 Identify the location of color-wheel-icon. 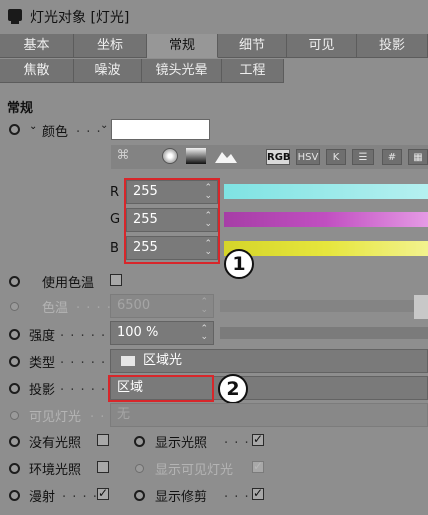
(170, 156).